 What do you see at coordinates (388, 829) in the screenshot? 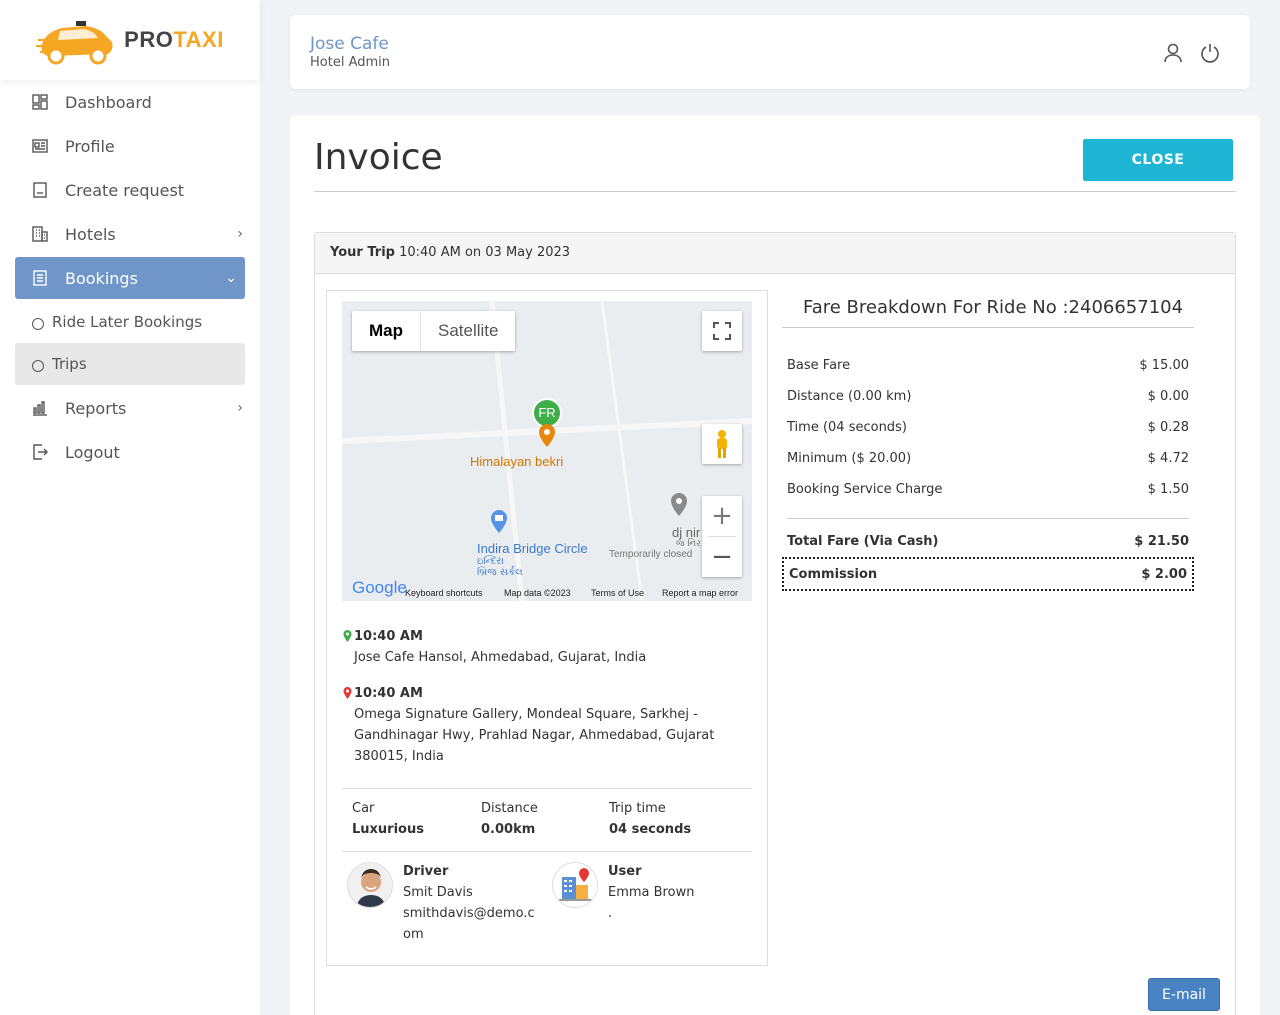
I see `car-value: Luxurious` at bounding box center [388, 829].